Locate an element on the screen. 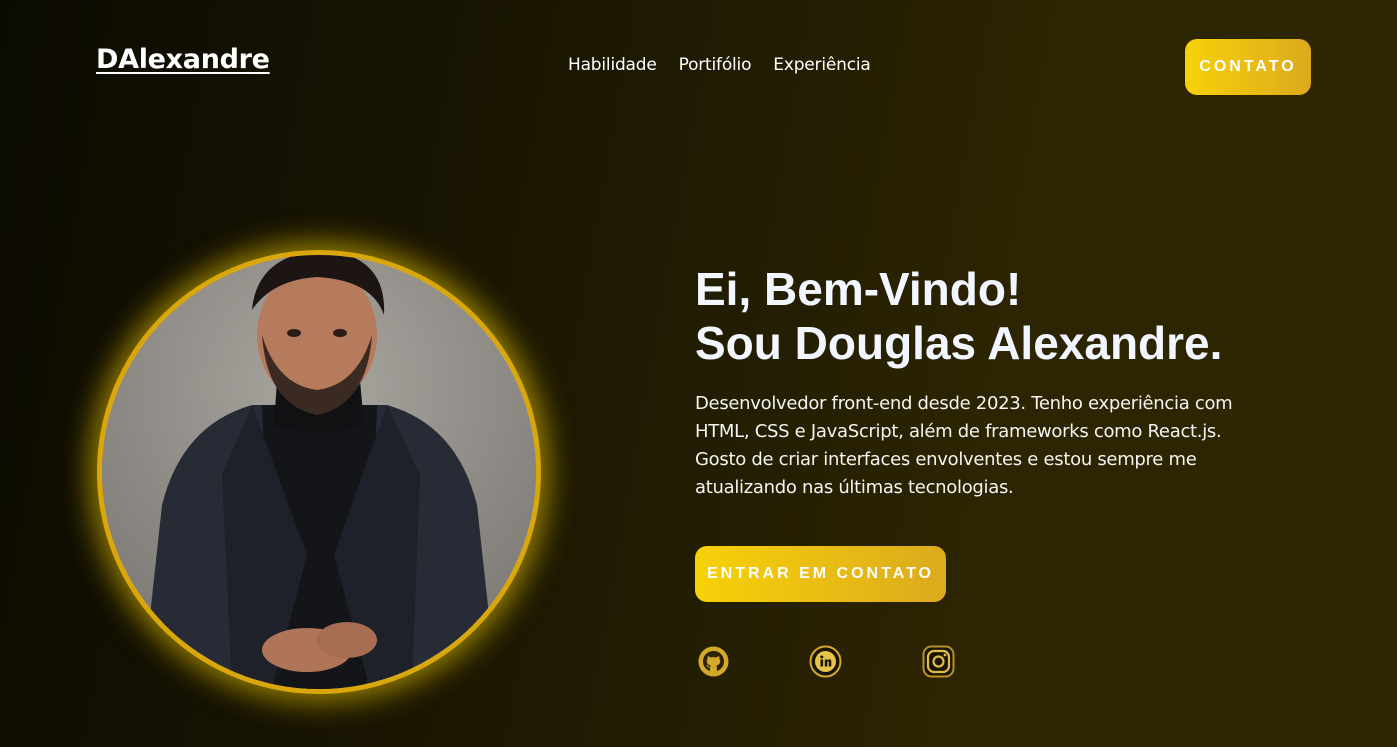 Image resolution: width=1397 pixels, height=747 pixels. github-icon is located at coordinates (713, 661).